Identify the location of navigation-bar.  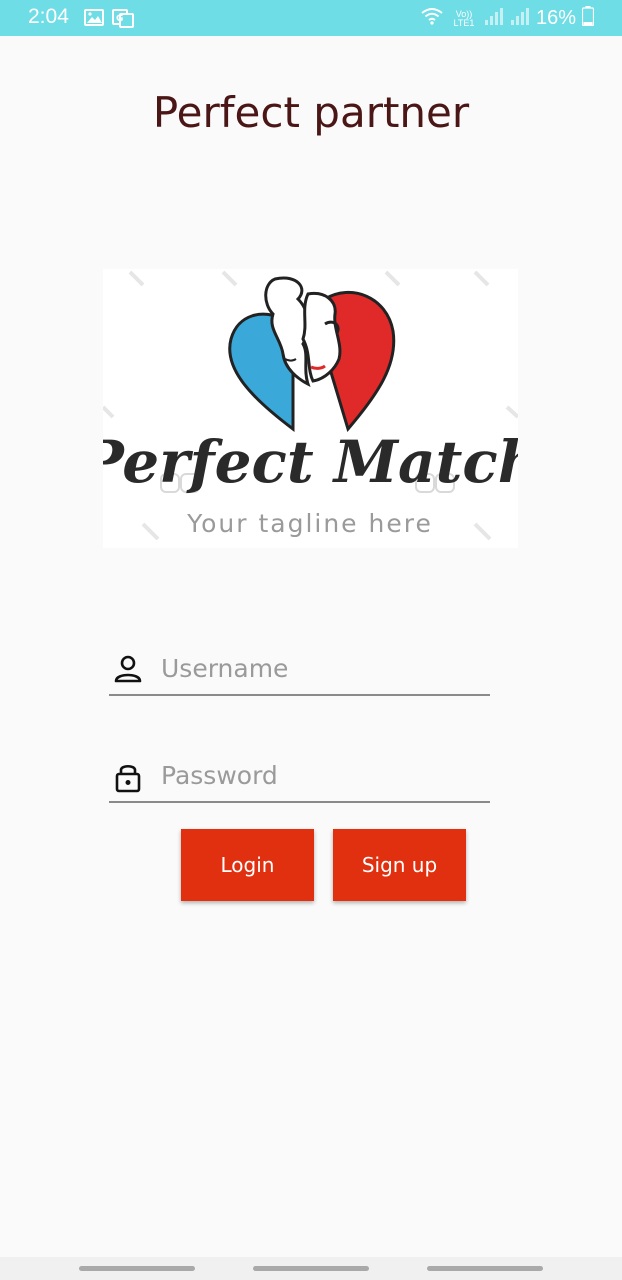
(311, 1268).